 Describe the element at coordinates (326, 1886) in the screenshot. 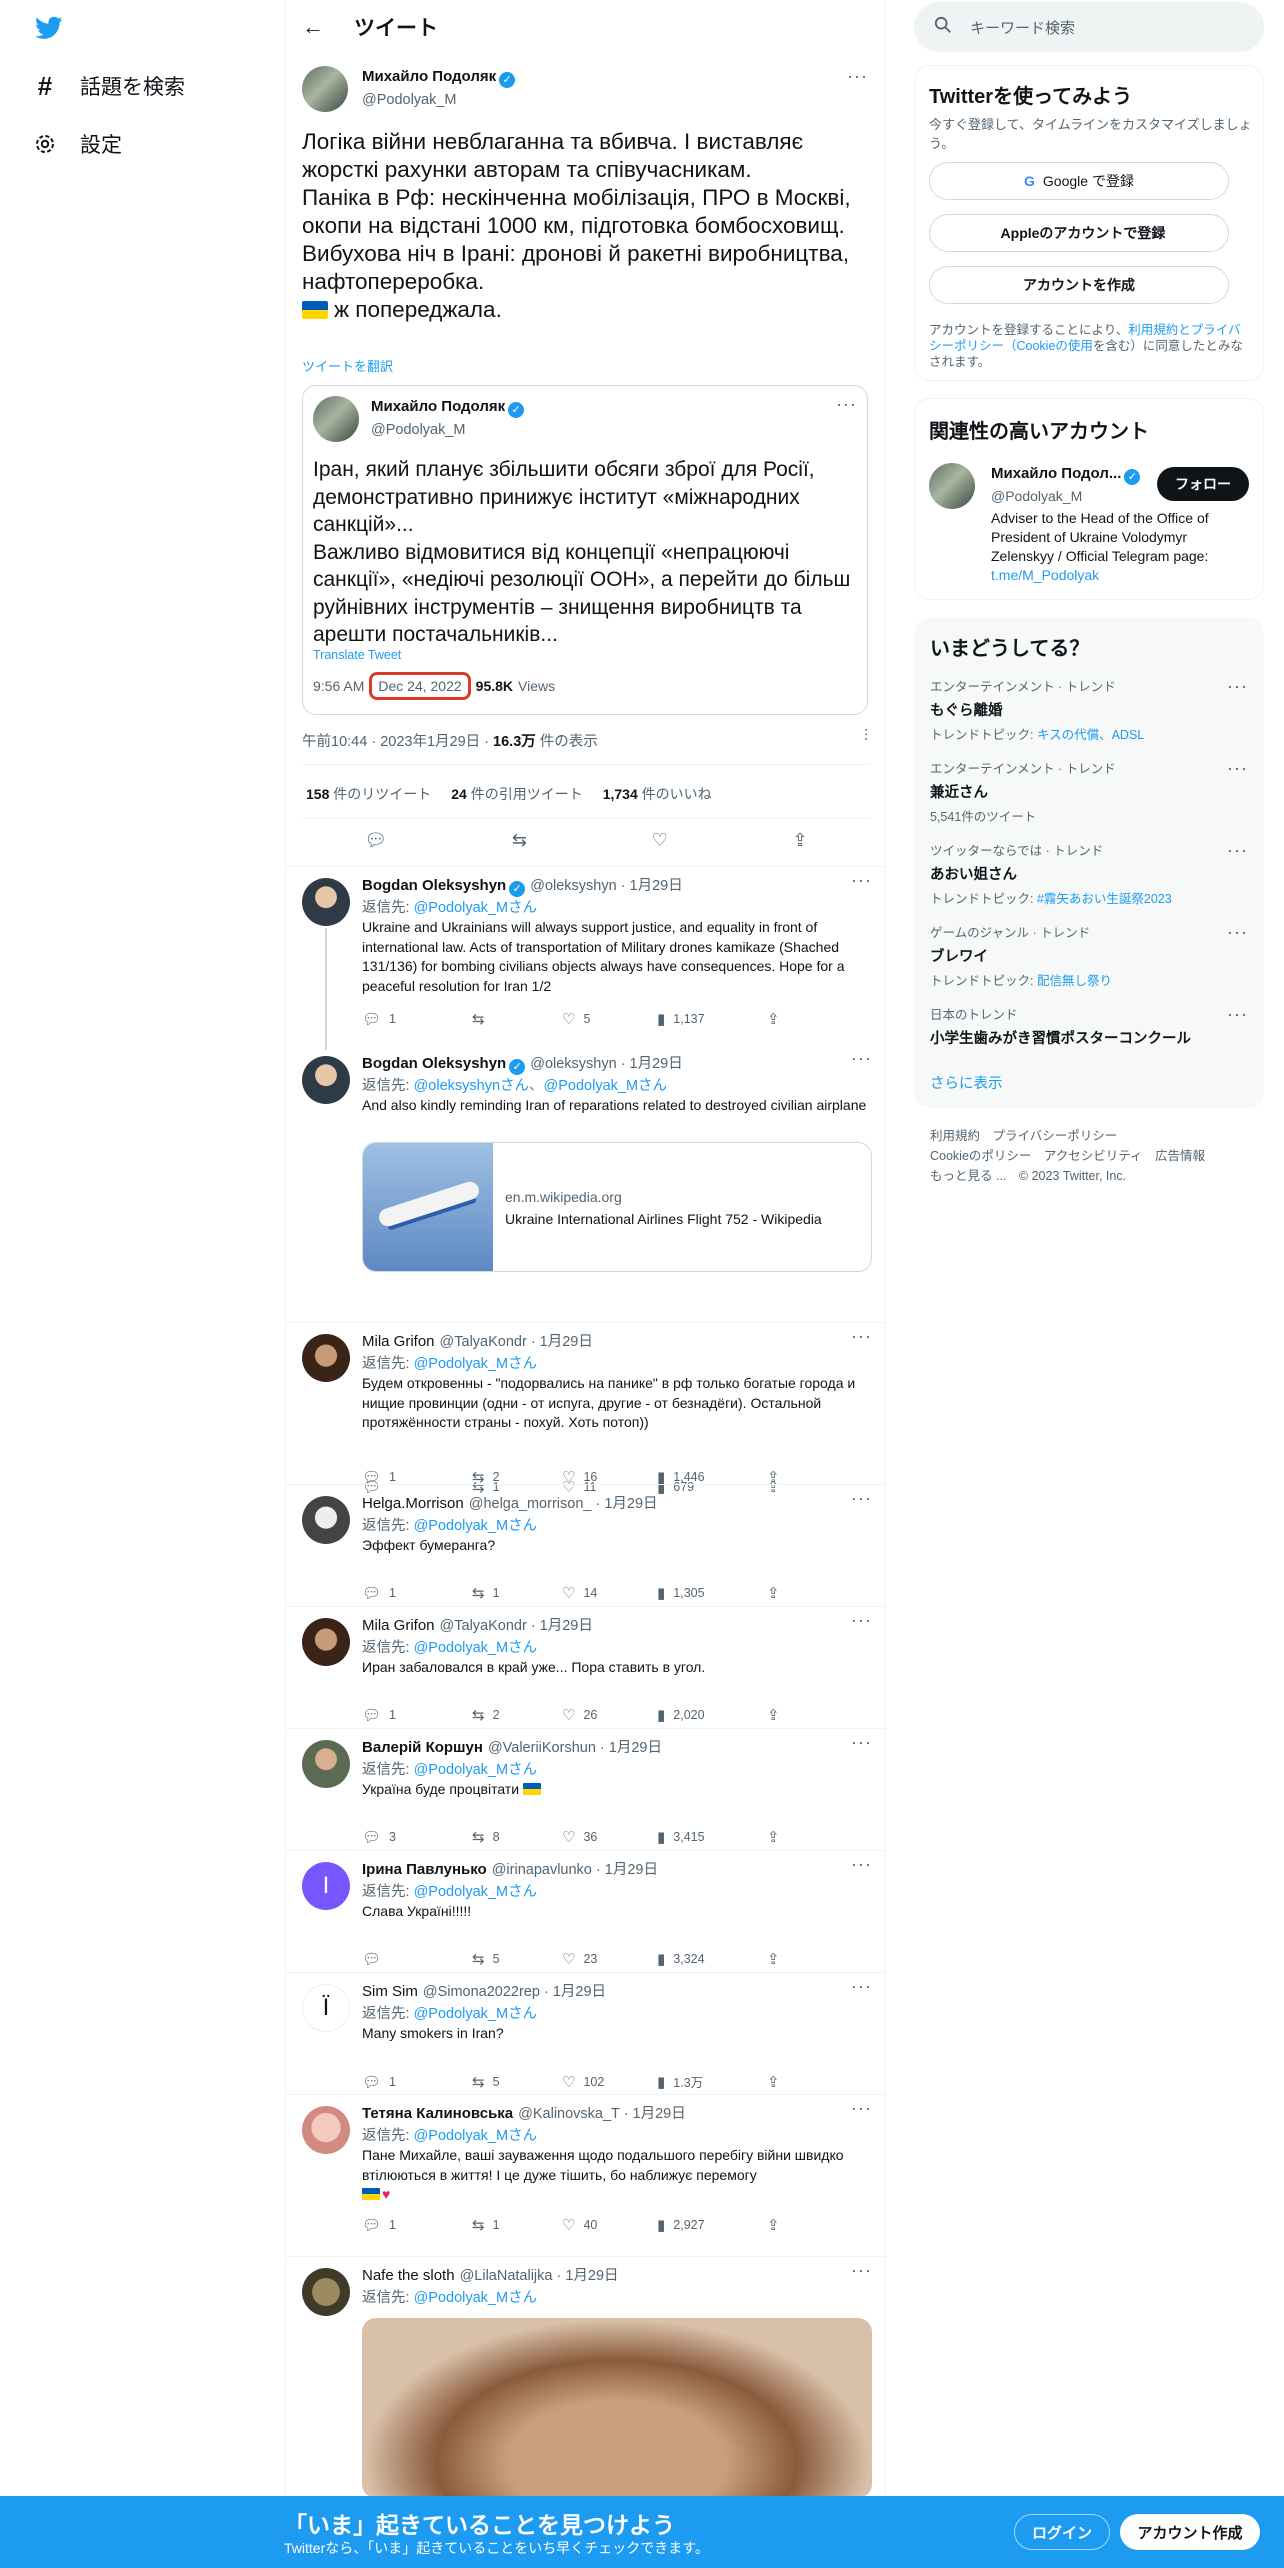

I see `reply-avatar: I` at that location.